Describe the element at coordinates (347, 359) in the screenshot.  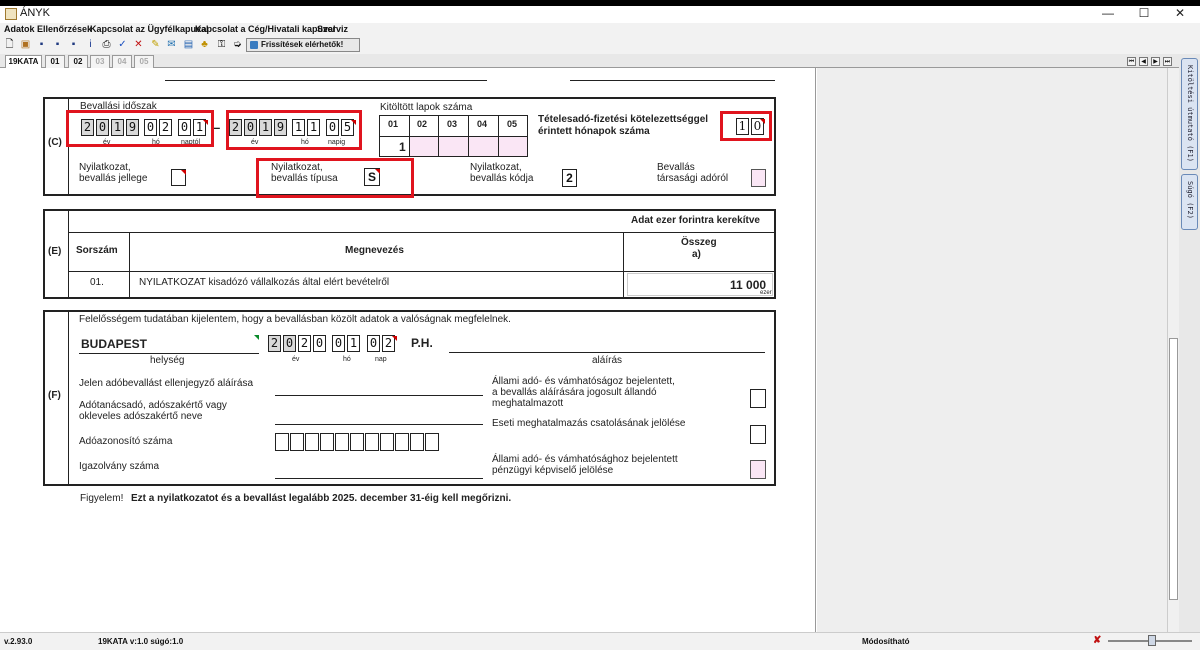
I see `sign-month-label: hó` at that location.